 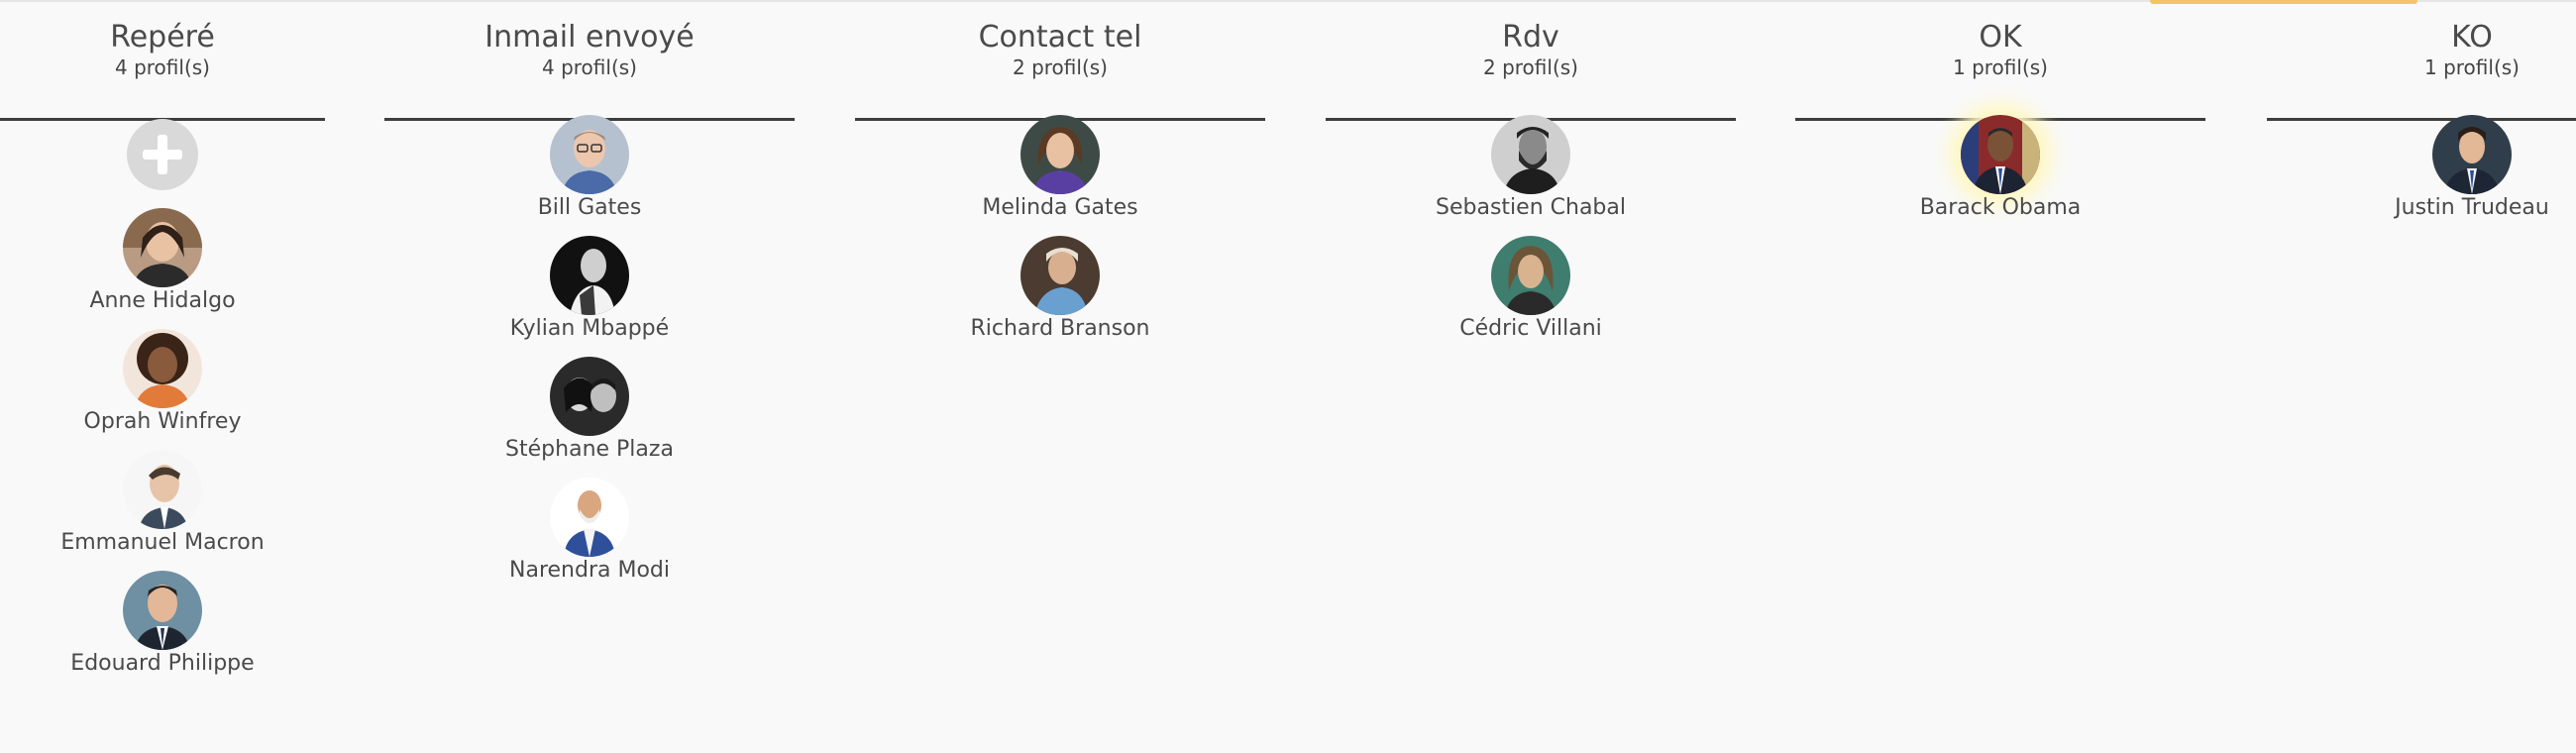 I want to click on profile-card: Richard Branson, so click(x=1060, y=289).